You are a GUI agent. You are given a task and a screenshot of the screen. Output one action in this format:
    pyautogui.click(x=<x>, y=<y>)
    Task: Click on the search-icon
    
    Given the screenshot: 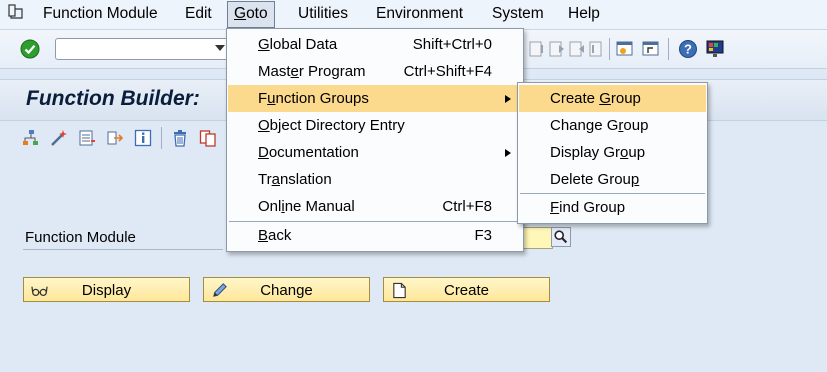 What is the action you would take?
    pyautogui.click(x=561, y=237)
    